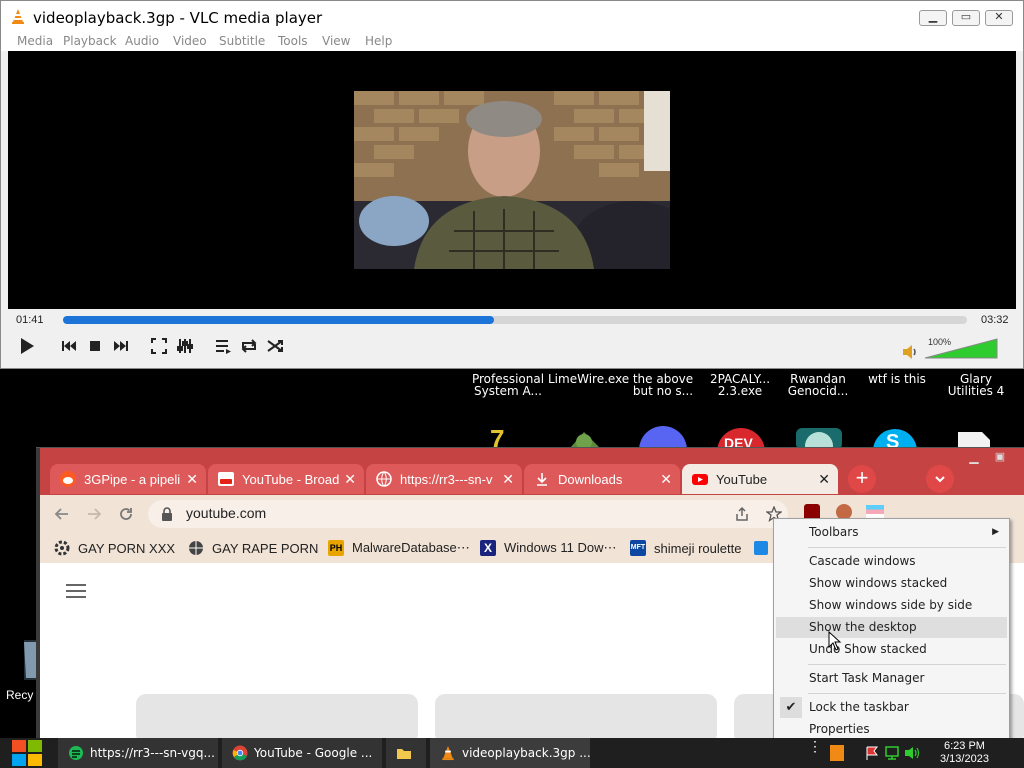  What do you see at coordinates (815, 746) in the screenshot?
I see `tray-overflow-icon: ⋮` at bounding box center [815, 746].